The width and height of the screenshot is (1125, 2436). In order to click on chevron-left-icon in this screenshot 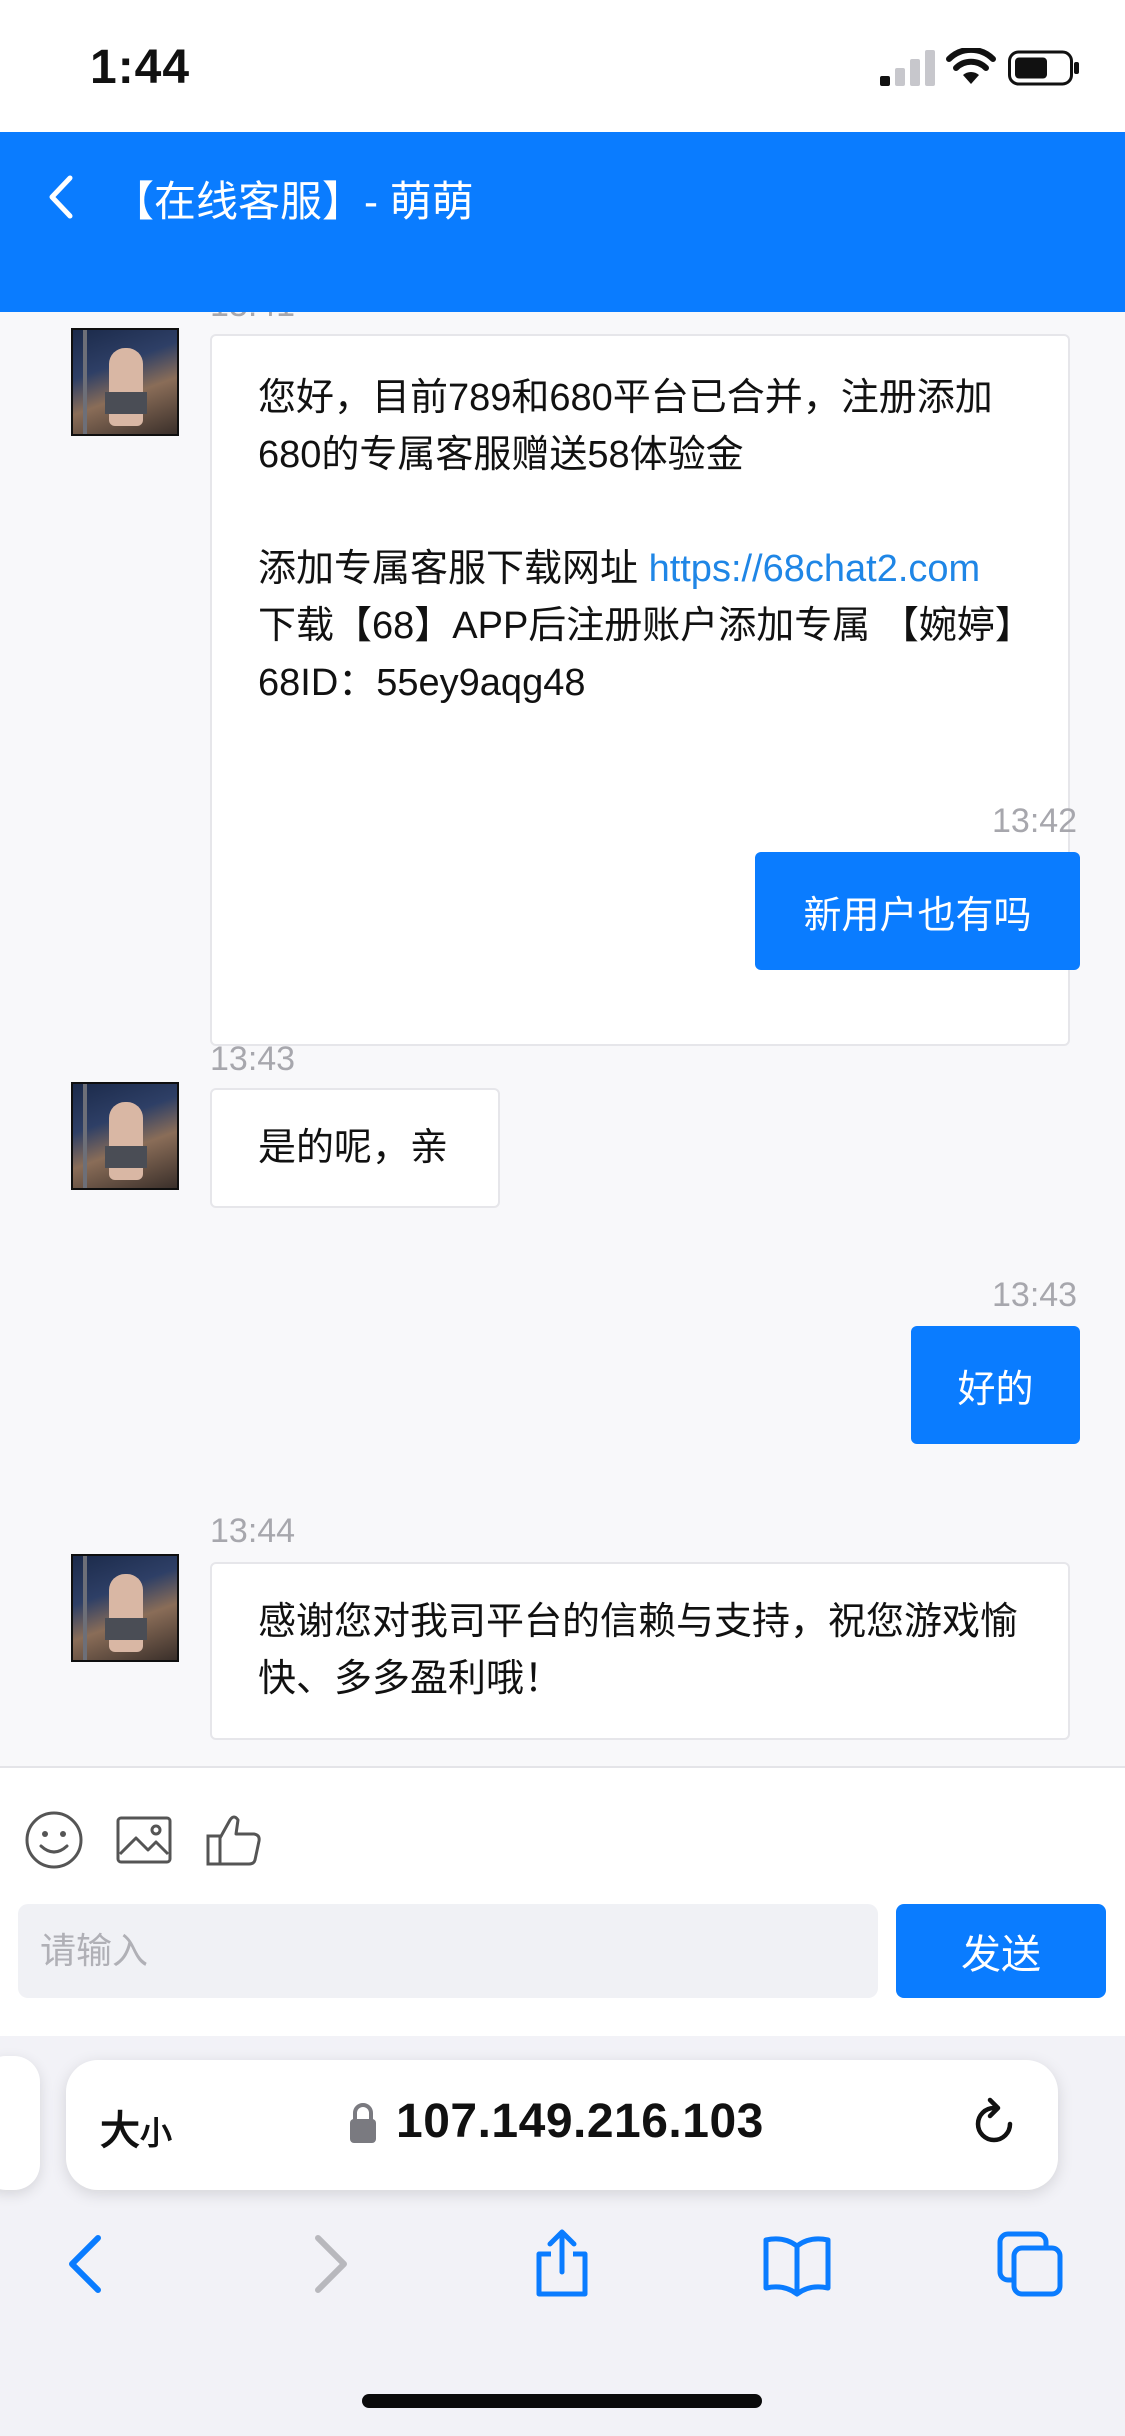, I will do `click(61, 197)`.